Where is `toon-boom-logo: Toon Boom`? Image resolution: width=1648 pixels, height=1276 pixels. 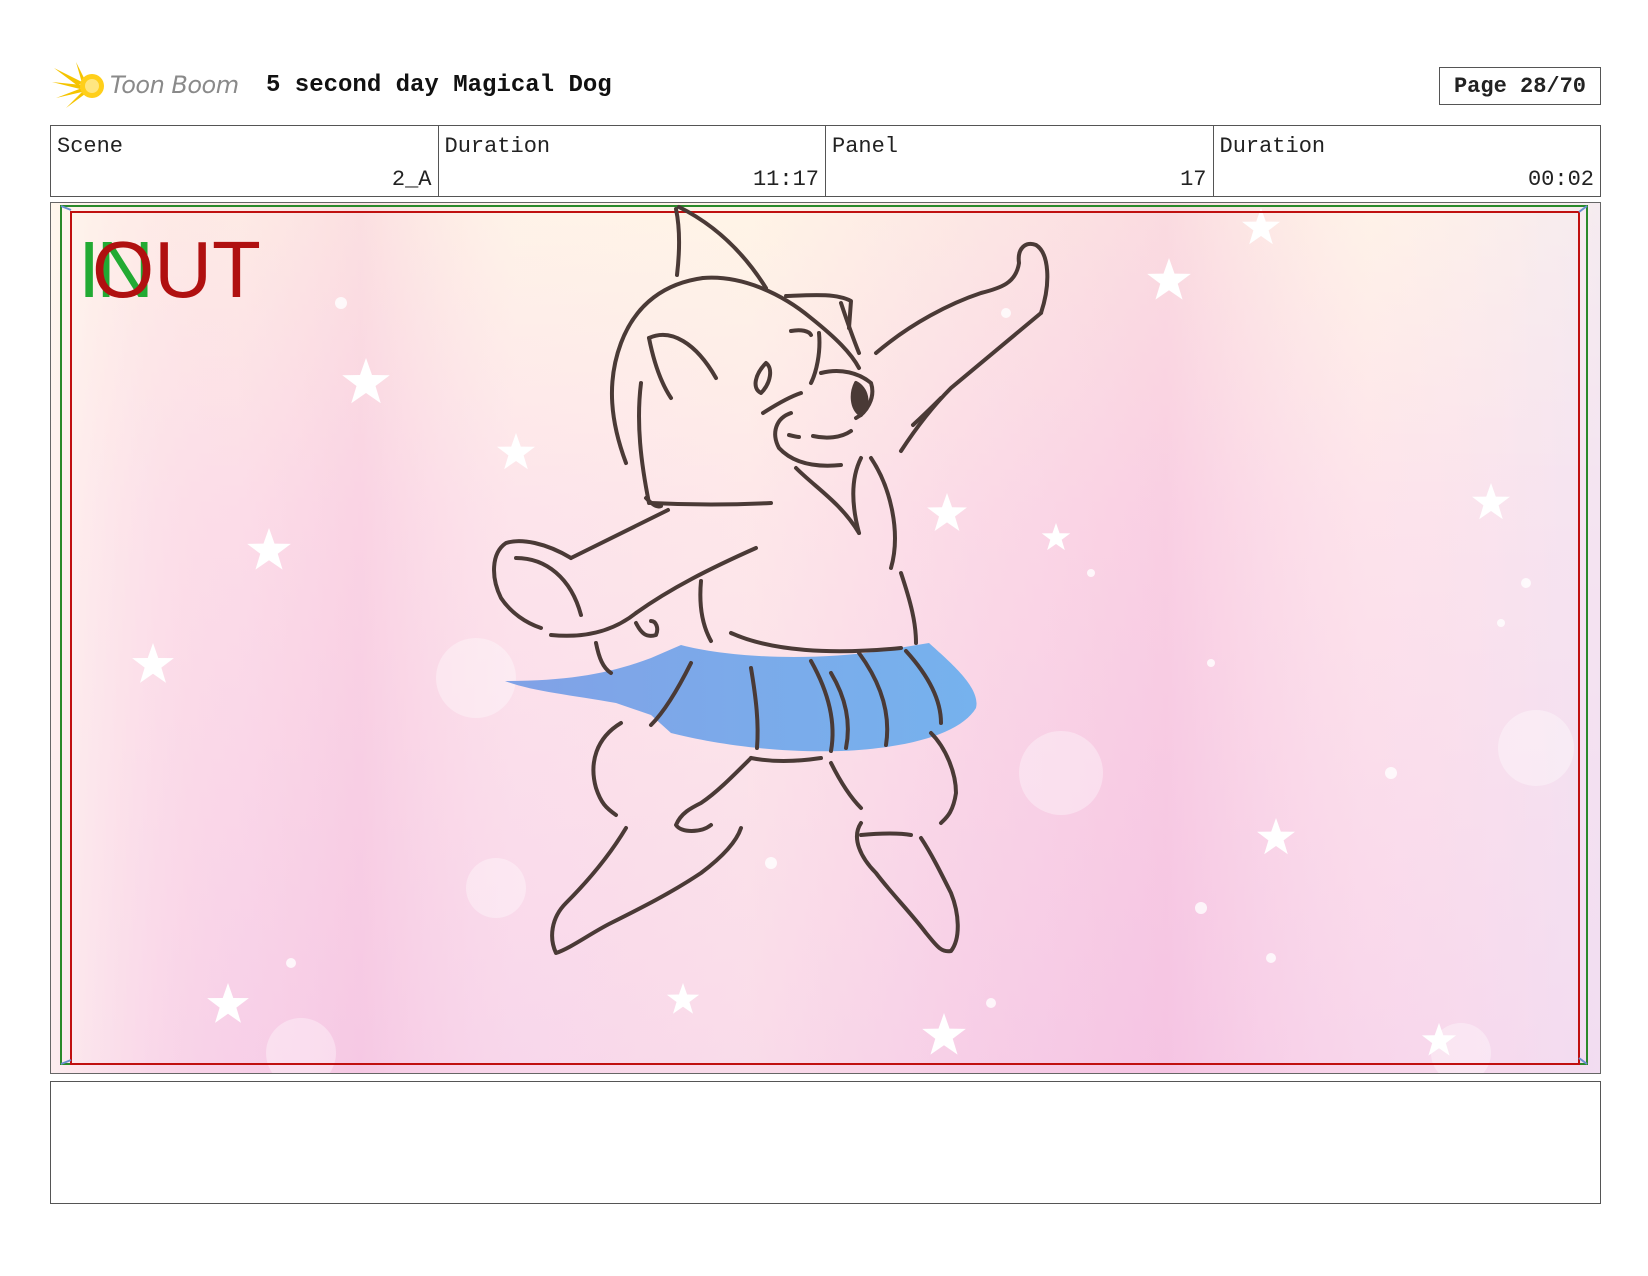
toon-boom-logo: Toon Boom is located at coordinates (145, 85).